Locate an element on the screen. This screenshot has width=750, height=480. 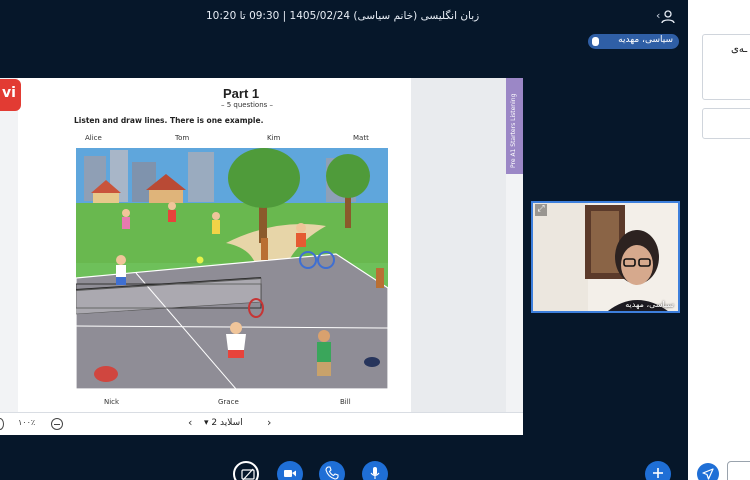
top-name-label: Matt is located at coordinates (361, 138).